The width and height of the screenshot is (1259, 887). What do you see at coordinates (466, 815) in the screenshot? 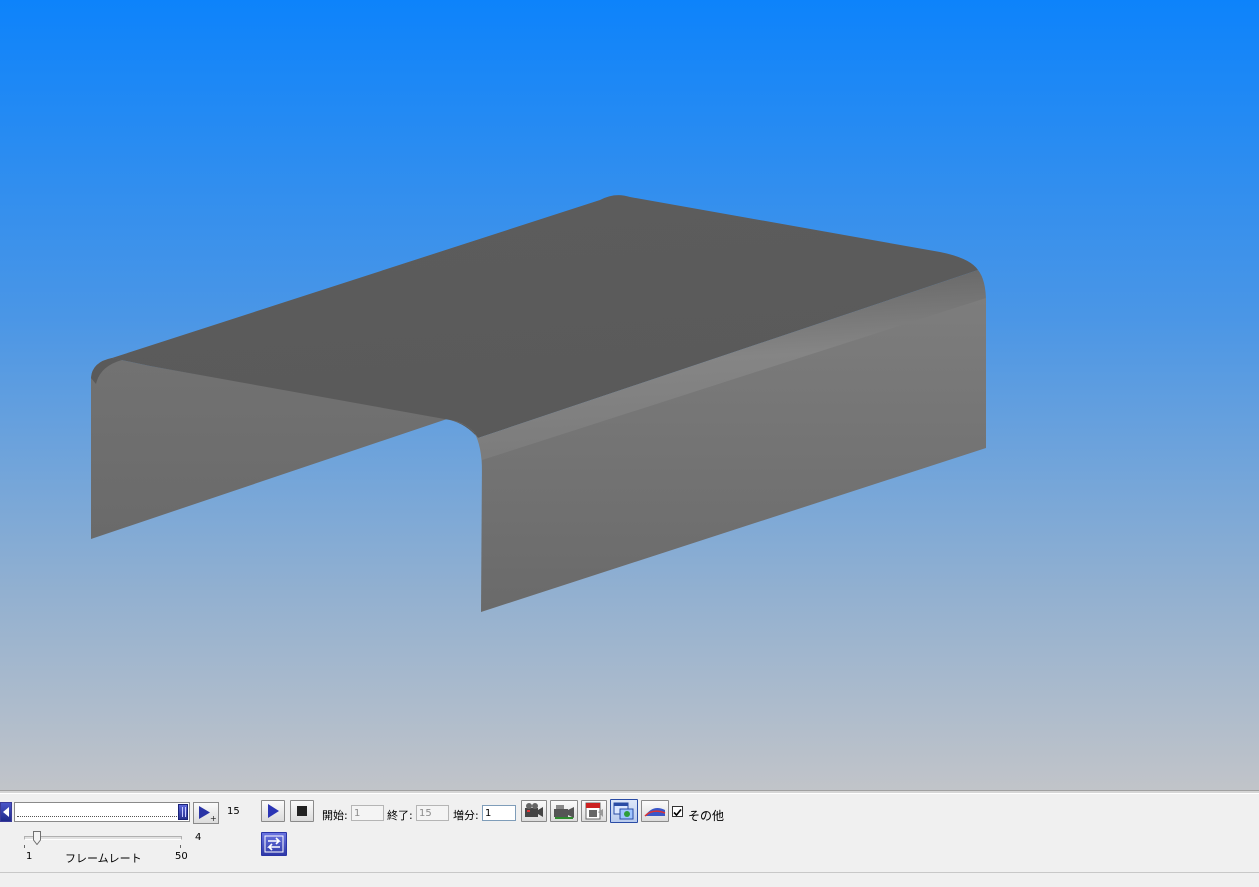
I see `step-label: 増分:` at bounding box center [466, 815].